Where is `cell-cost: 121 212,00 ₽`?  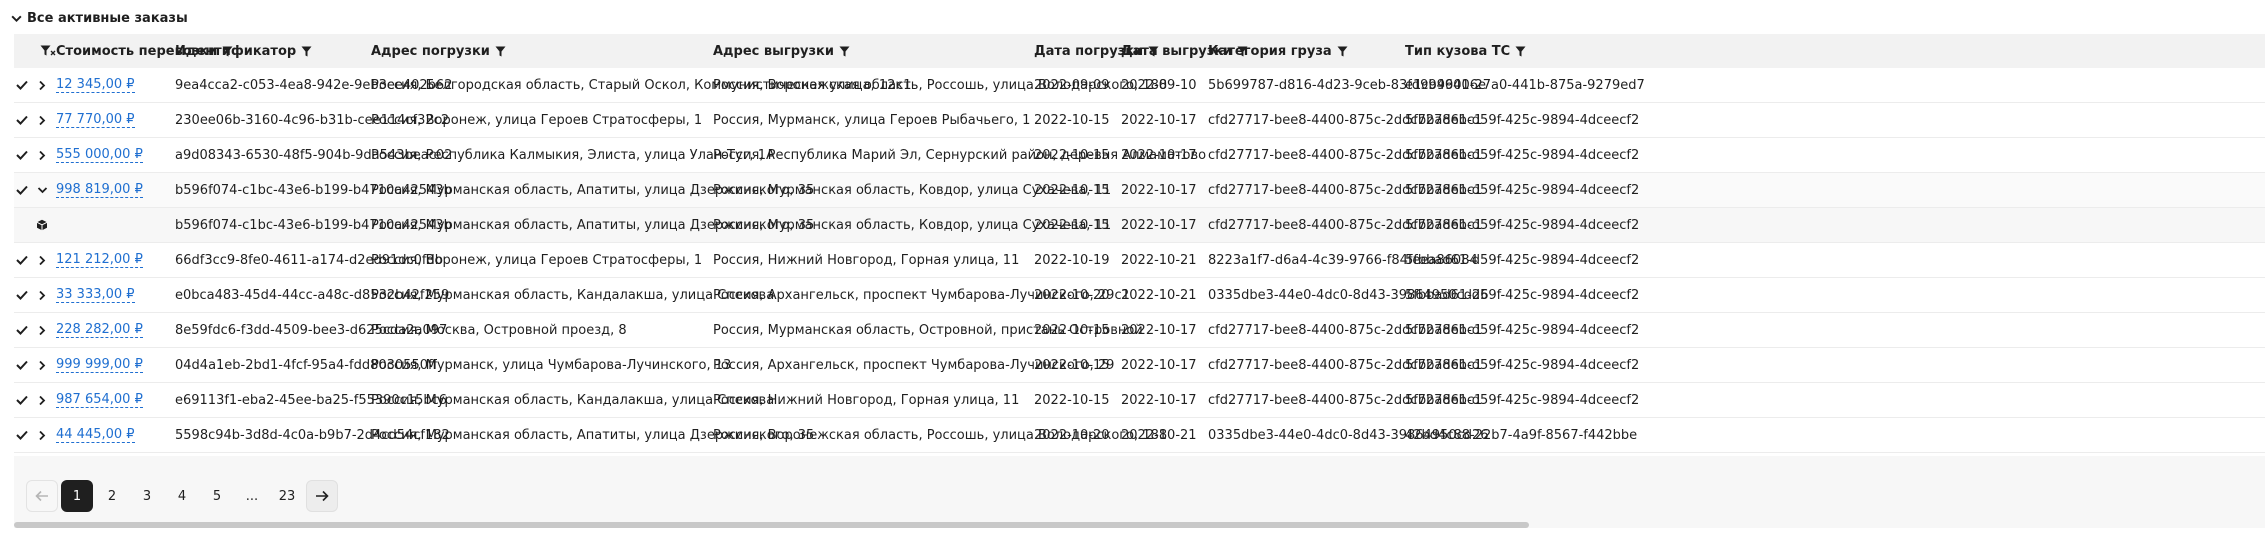
cell-cost: 121 212,00 ₽ is located at coordinates (99, 260).